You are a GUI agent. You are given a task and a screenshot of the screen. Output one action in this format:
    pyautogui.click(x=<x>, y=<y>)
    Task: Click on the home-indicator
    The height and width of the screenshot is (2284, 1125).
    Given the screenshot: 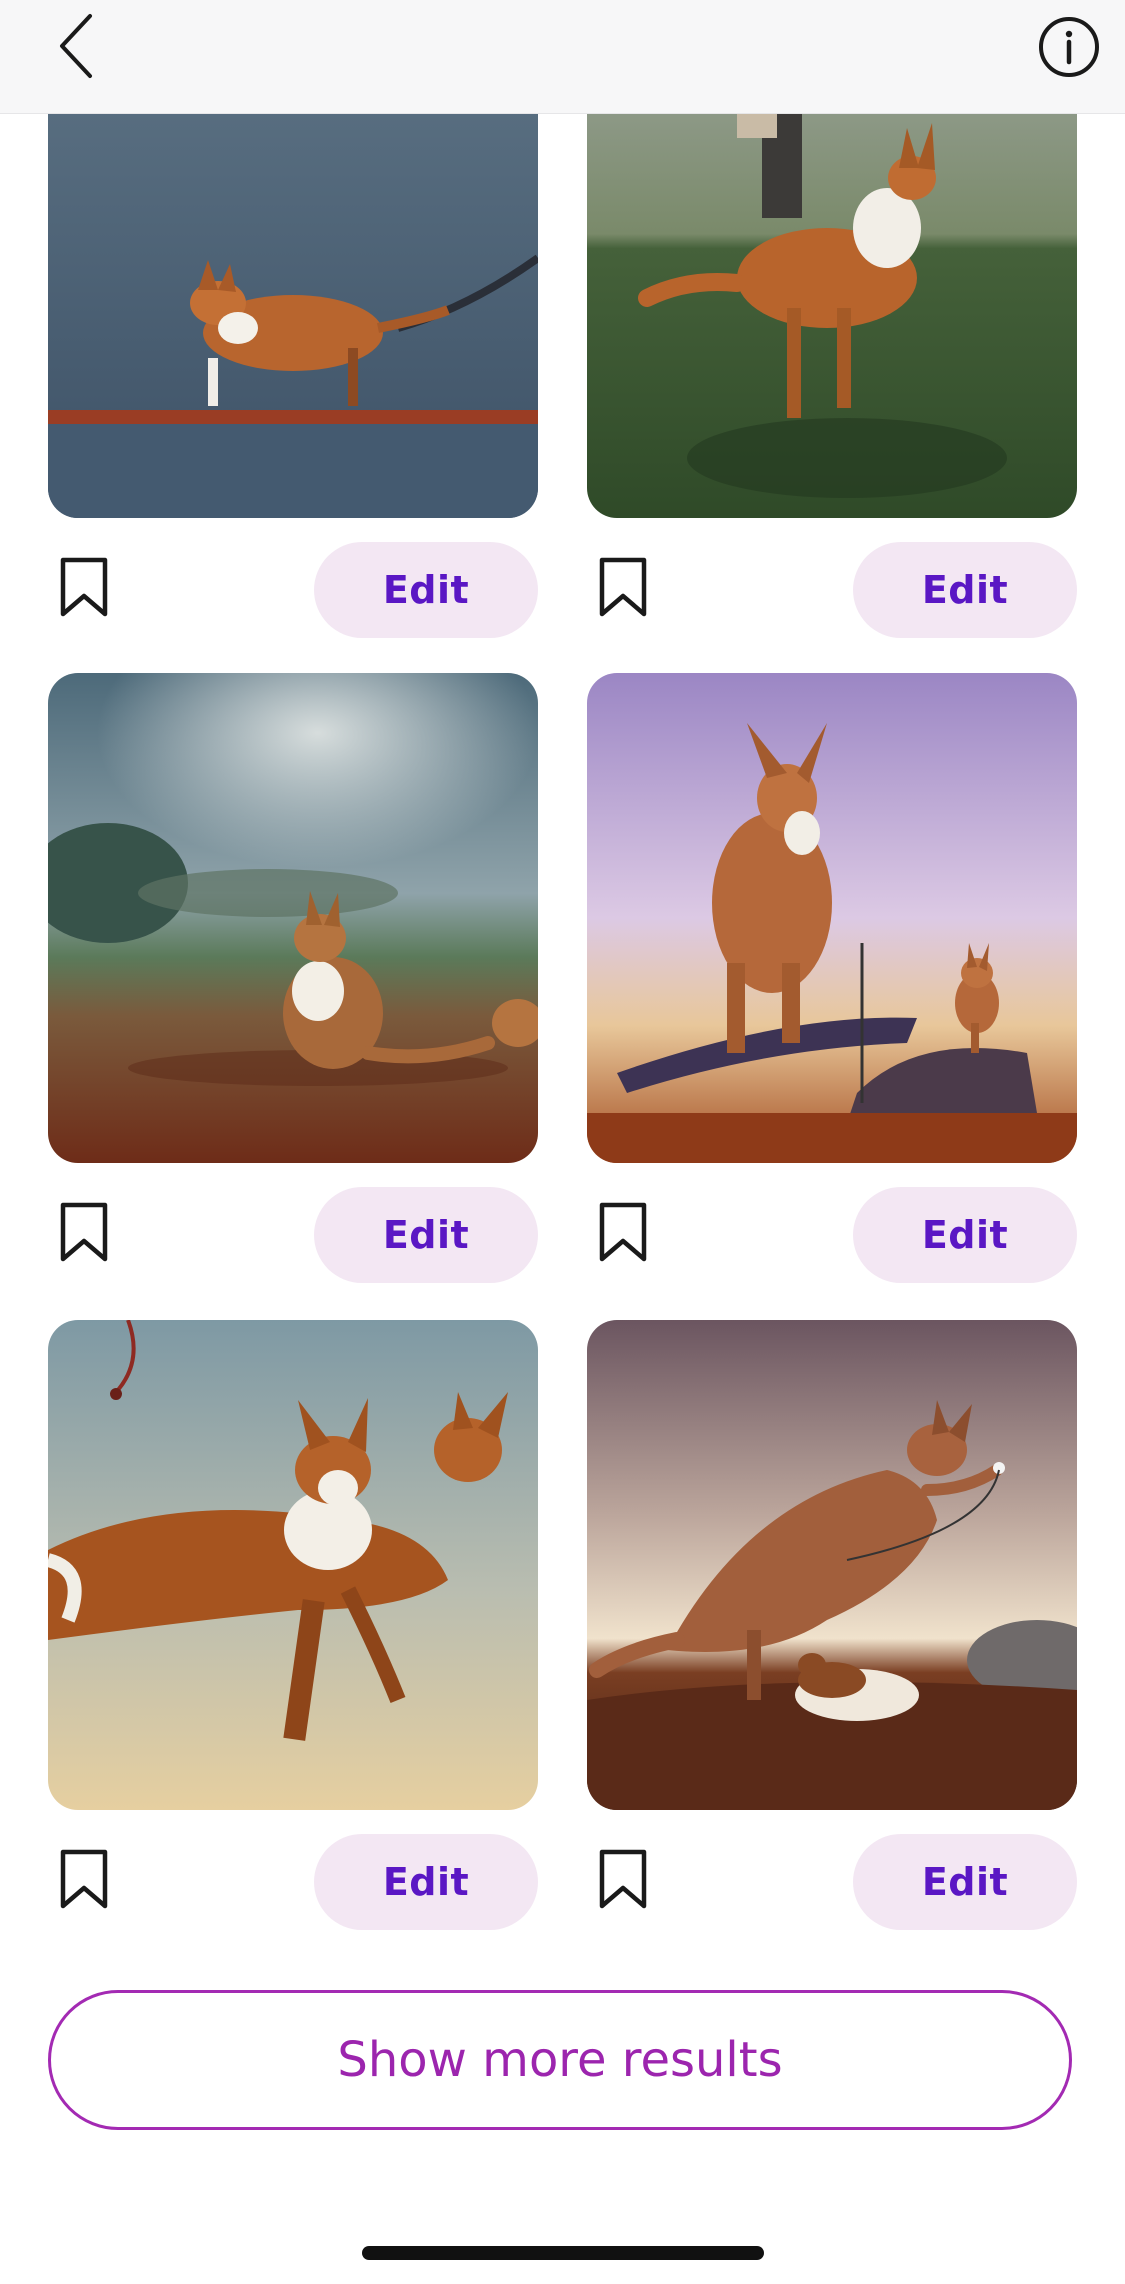 What is the action you would take?
    pyautogui.click(x=563, y=2253)
    